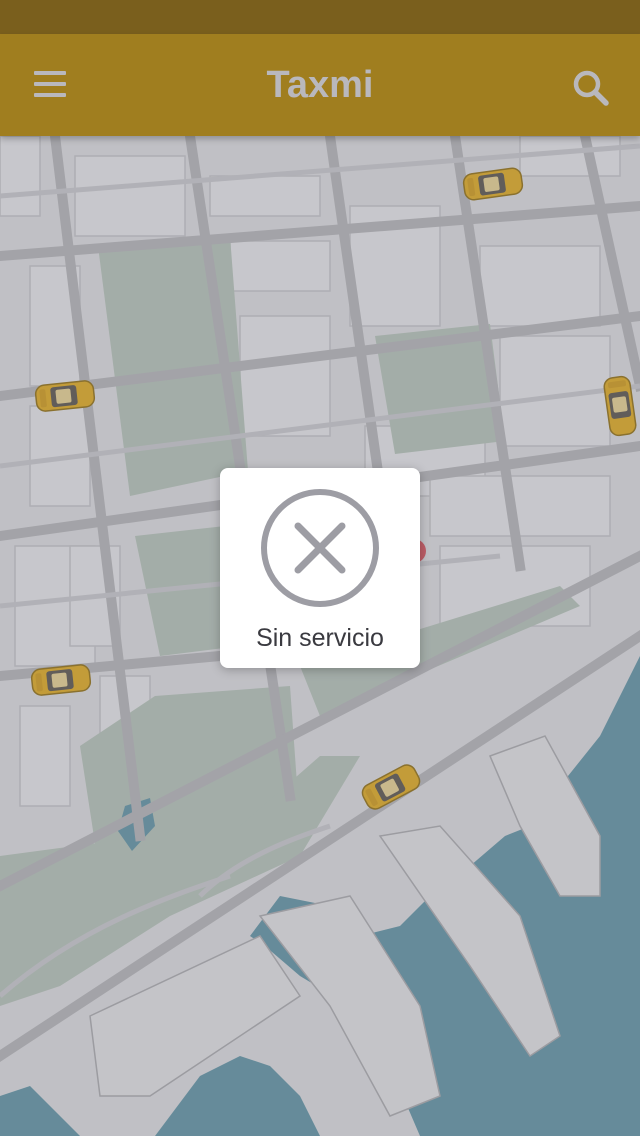  I want to click on close-circle-icon, so click(320, 548).